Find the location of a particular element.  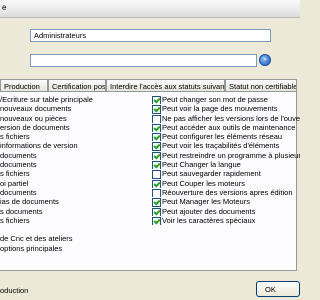

checklist-item-label: Peut voir la page des mouvements is located at coordinates (220, 109).